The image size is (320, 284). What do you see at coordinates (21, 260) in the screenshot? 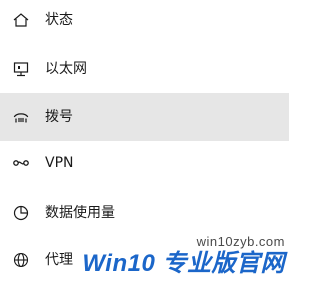
I see `globe-icon` at bounding box center [21, 260].